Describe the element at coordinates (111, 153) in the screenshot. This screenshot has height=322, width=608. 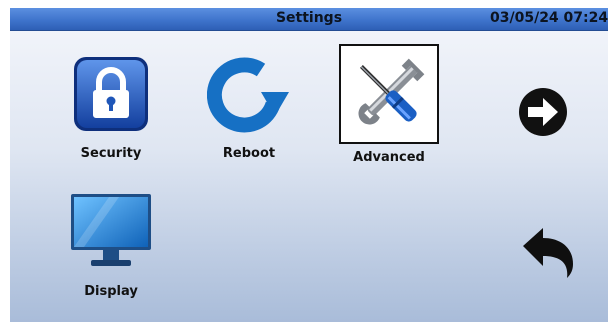
I see `security-label: Security` at that location.